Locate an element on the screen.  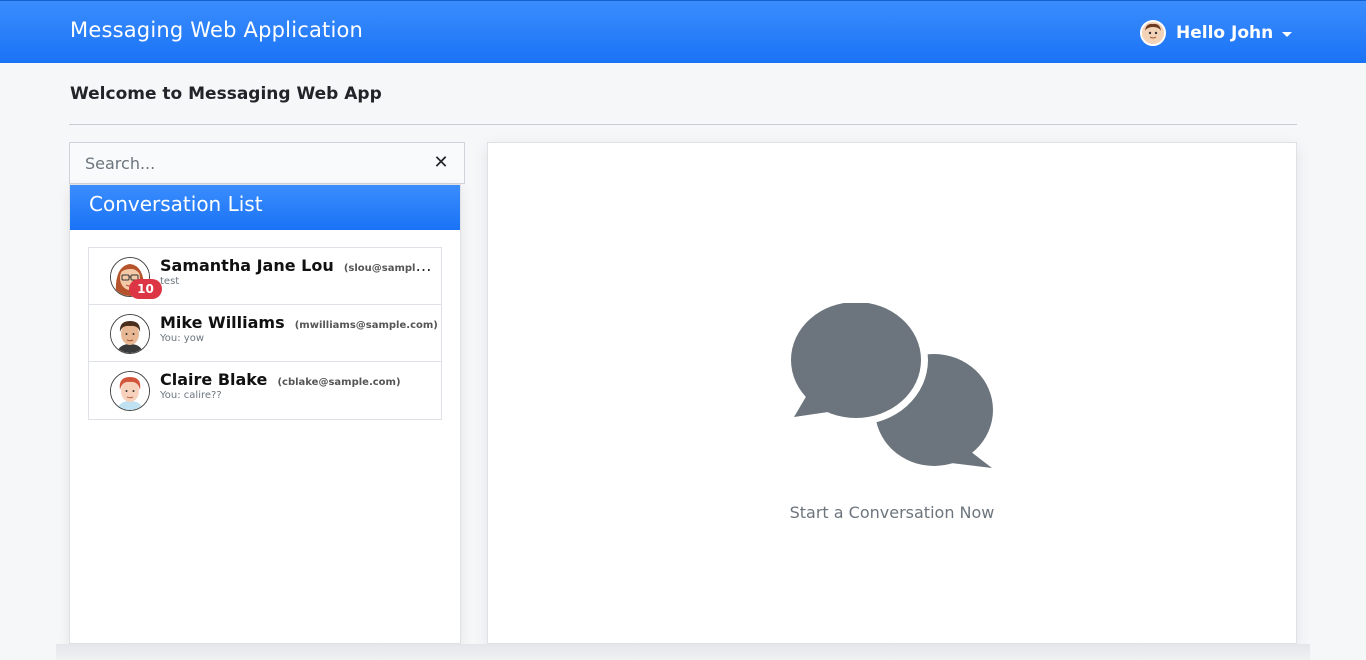
user-menu-dropdown: Hello John is located at coordinates (1216, 33).